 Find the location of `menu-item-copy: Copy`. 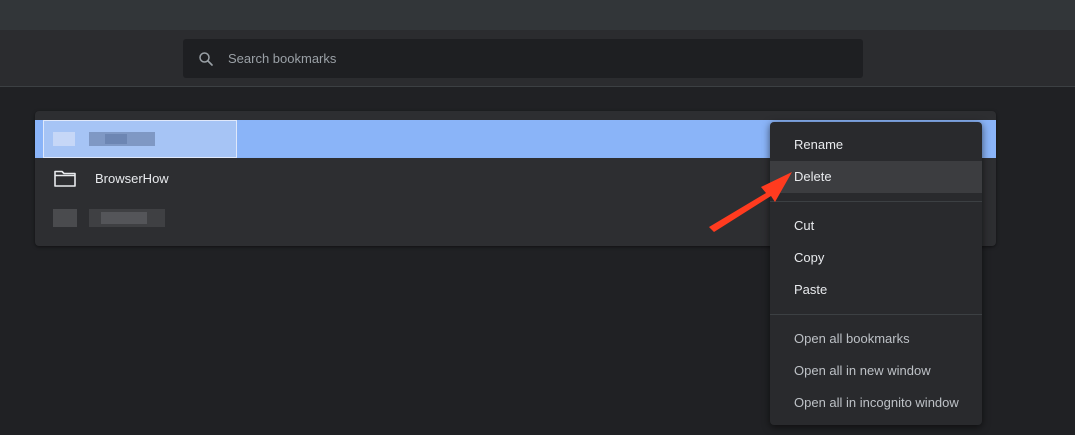

menu-item-copy: Copy is located at coordinates (876, 258).